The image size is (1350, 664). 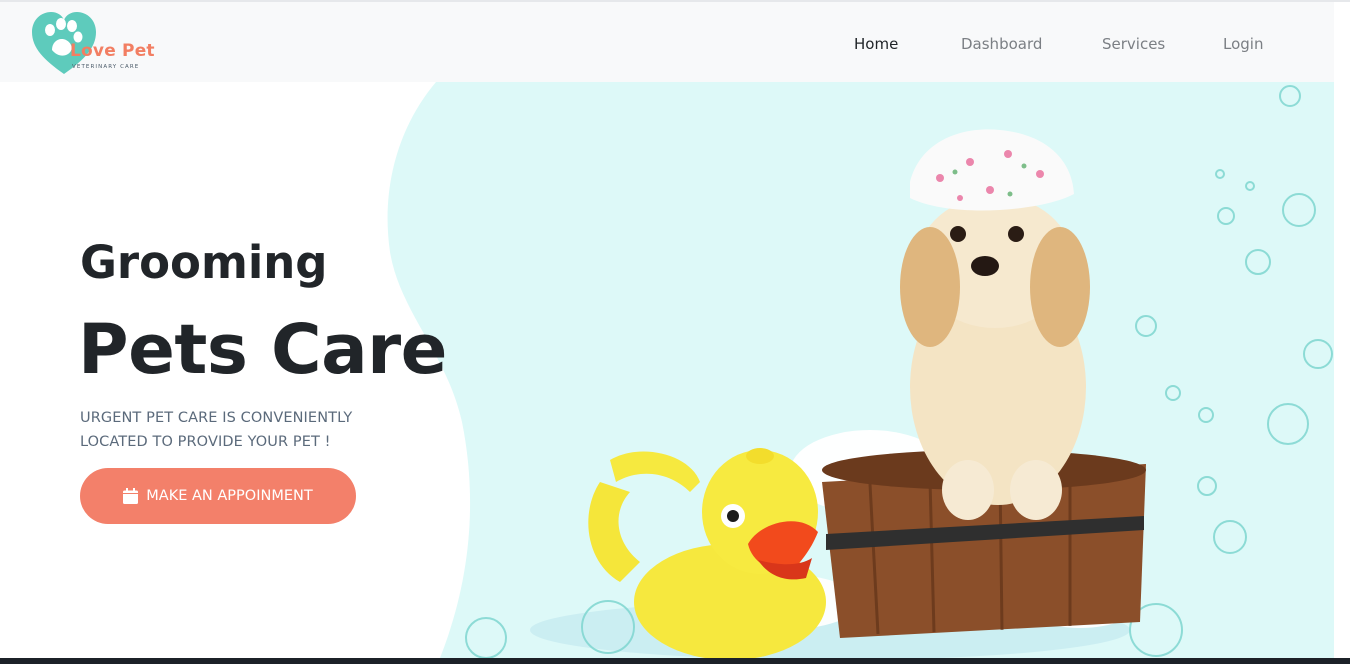 I want to click on calendar-icon, so click(x=131, y=496).